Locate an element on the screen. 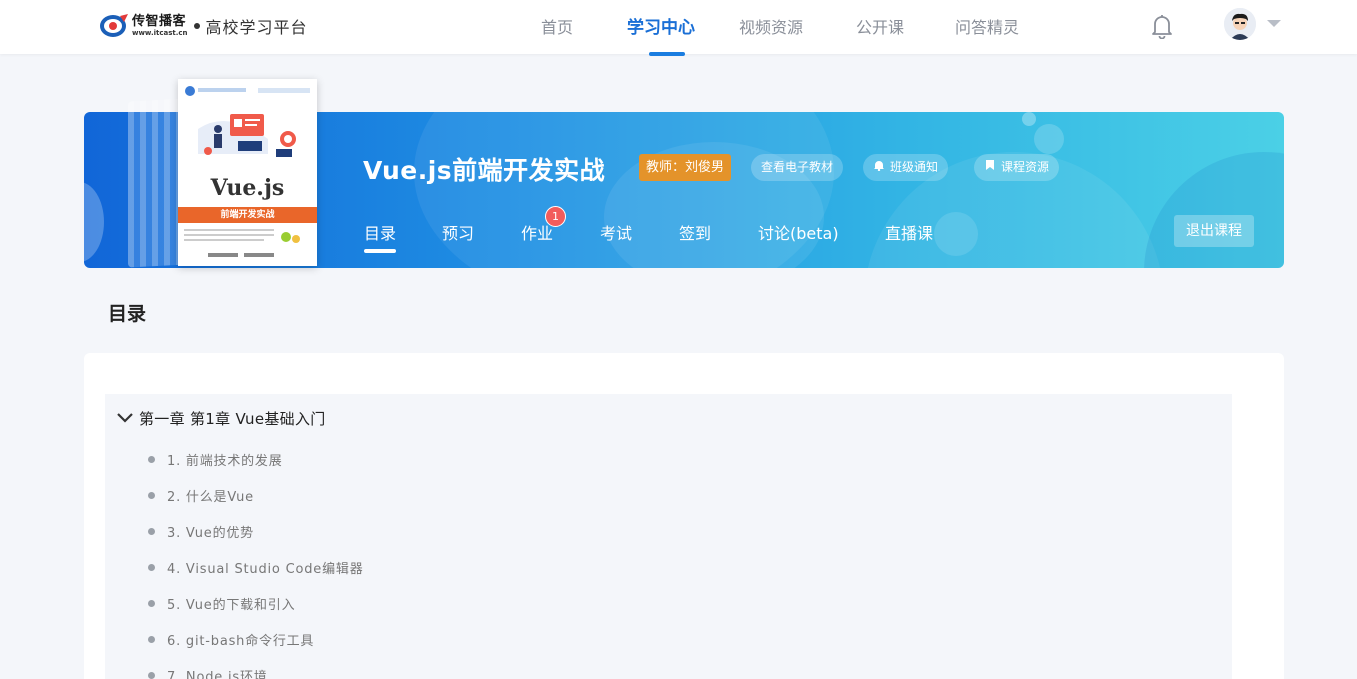 The image size is (1357, 679). chapter-title: 第一章 第1章 Vue基础入门 is located at coordinates (232, 418).